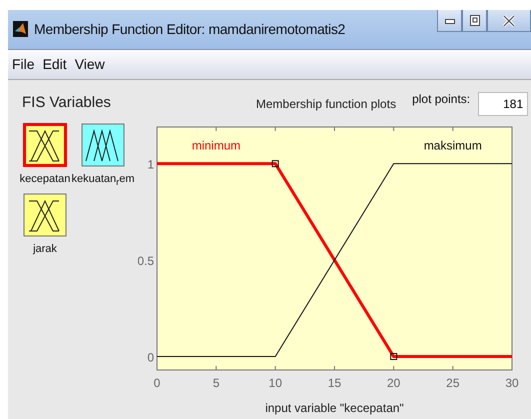 This screenshot has width=531, height=419. What do you see at coordinates (45, 249) in the screenshot?
I see `variable-name: jarak` at bounding box center [45, 249].